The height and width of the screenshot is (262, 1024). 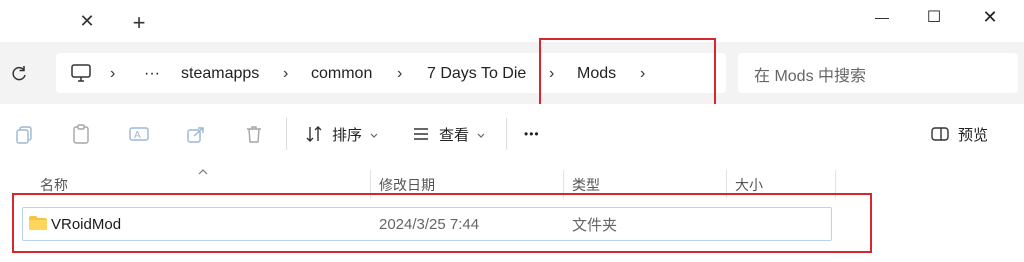 What do you see at coordinates (421, 134) in the screenshot?
I see `view-icon` at bounding box center [421, 134].